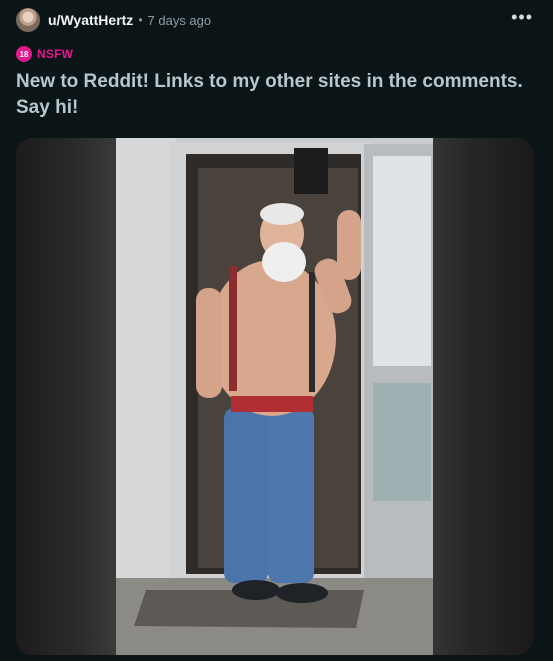 The height and width of the screenshot is (661, 553). Describe the element at coordinates (28, 20) in the screenshot. I see `author-avatar` at that location.